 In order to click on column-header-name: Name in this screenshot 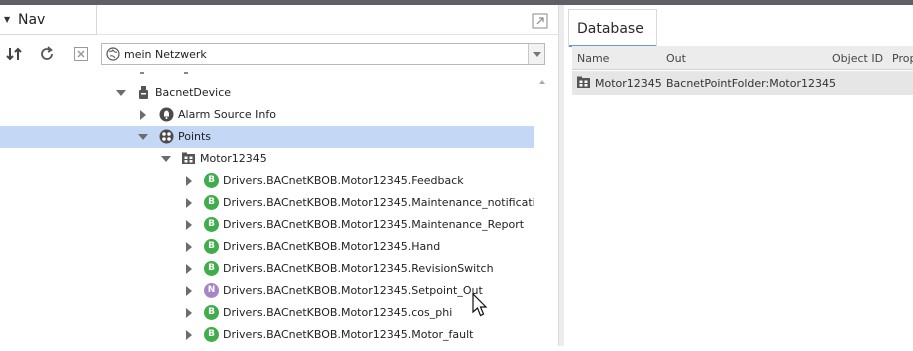, I will do `click(593, 58)`.